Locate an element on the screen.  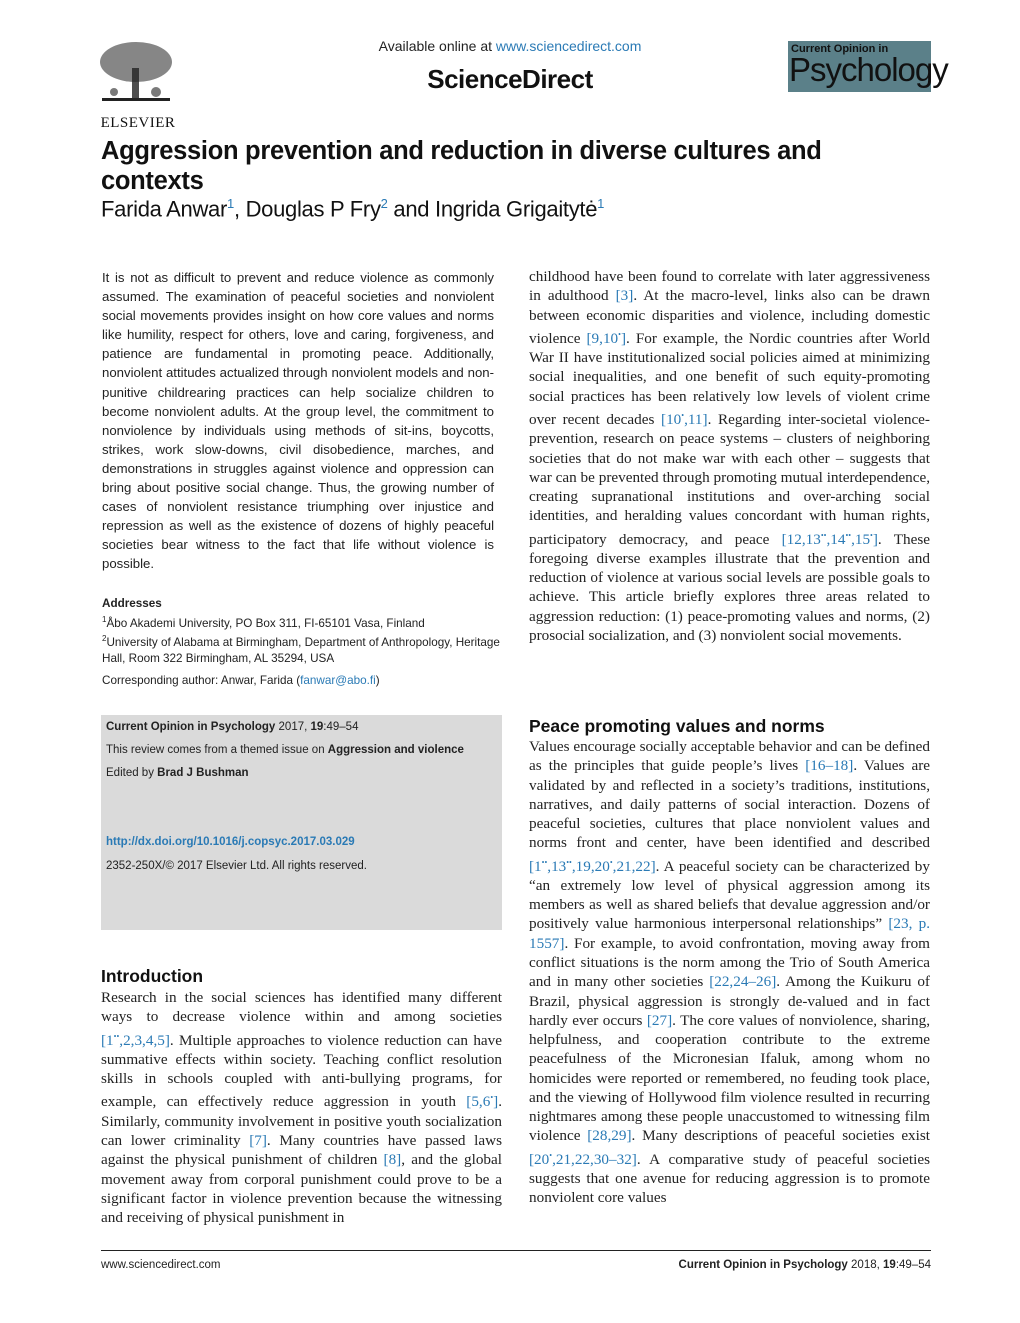
themed-issue-name: Aggression and violence is located at coordinates (395, 750).